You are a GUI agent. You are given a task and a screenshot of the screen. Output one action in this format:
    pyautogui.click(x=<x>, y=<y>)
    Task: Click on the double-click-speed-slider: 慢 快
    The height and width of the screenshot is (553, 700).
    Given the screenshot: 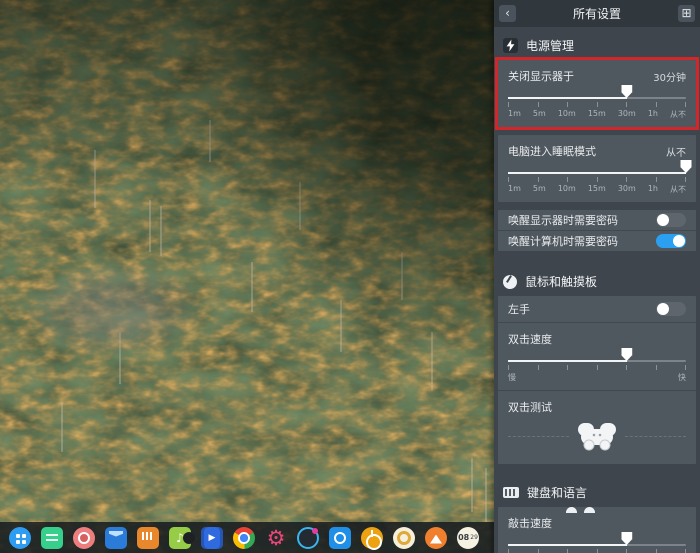 What is the action you would take?
    pyautogui.click(x=597, y=369)
    